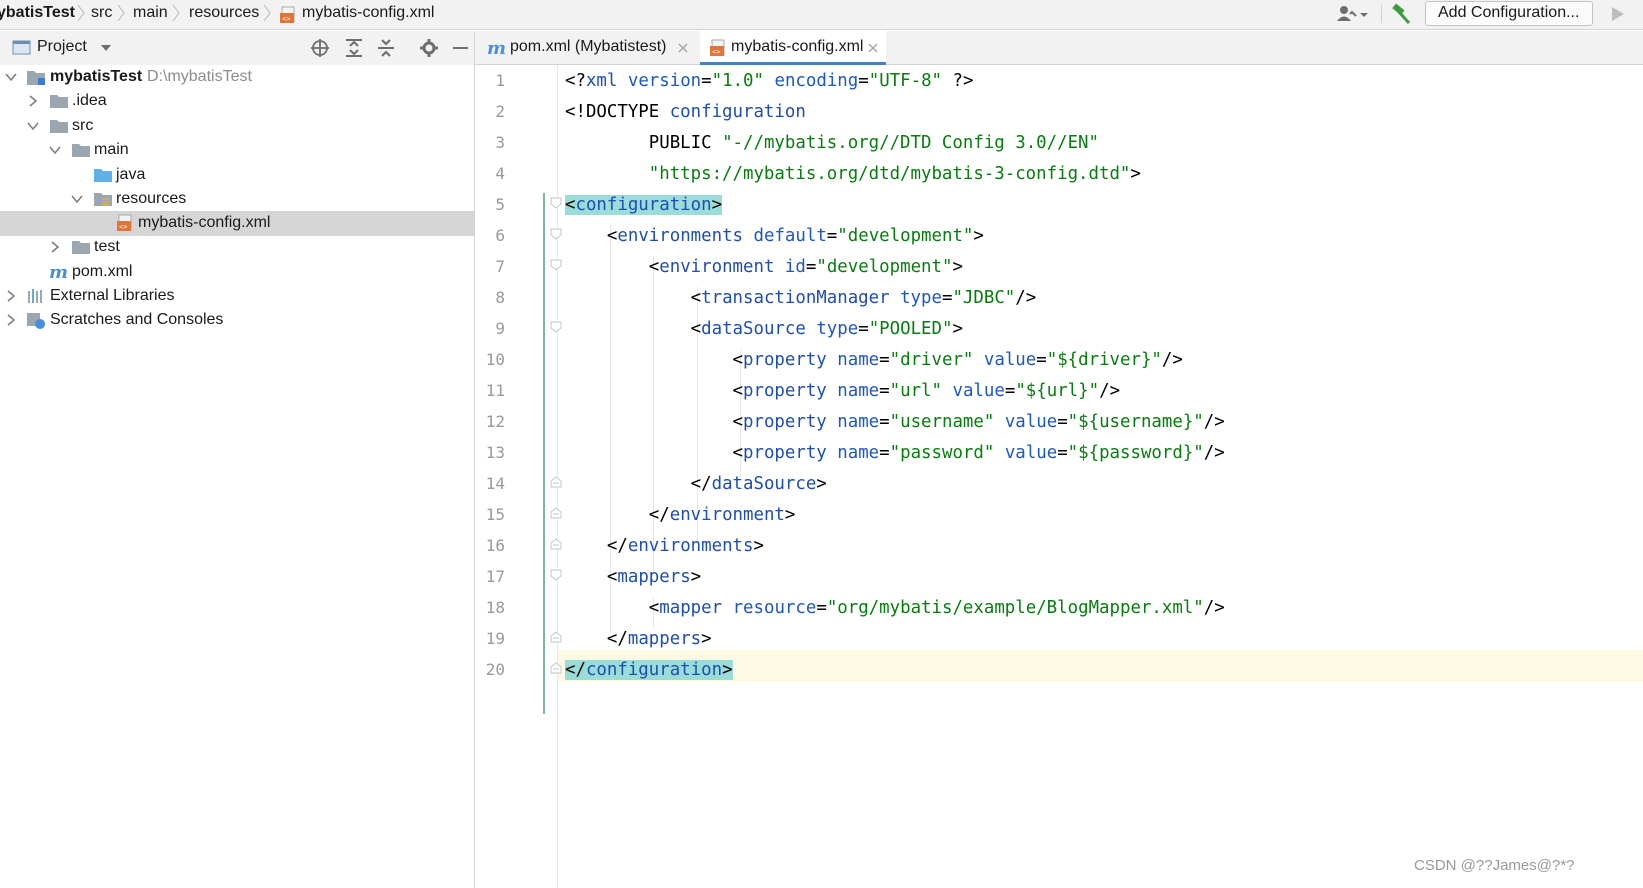  I want to click on folder-icon, so click(81, 247).